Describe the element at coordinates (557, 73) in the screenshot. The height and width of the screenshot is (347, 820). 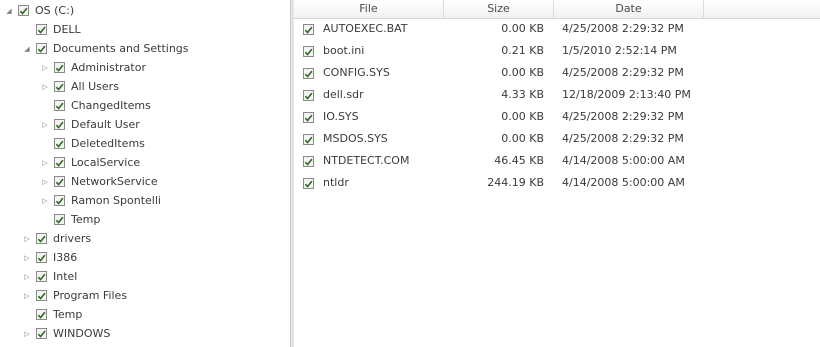
I see `file-row: CONFIG.SYS 0.00 KB 4/25/2008 2:29:32 PM` at that location.